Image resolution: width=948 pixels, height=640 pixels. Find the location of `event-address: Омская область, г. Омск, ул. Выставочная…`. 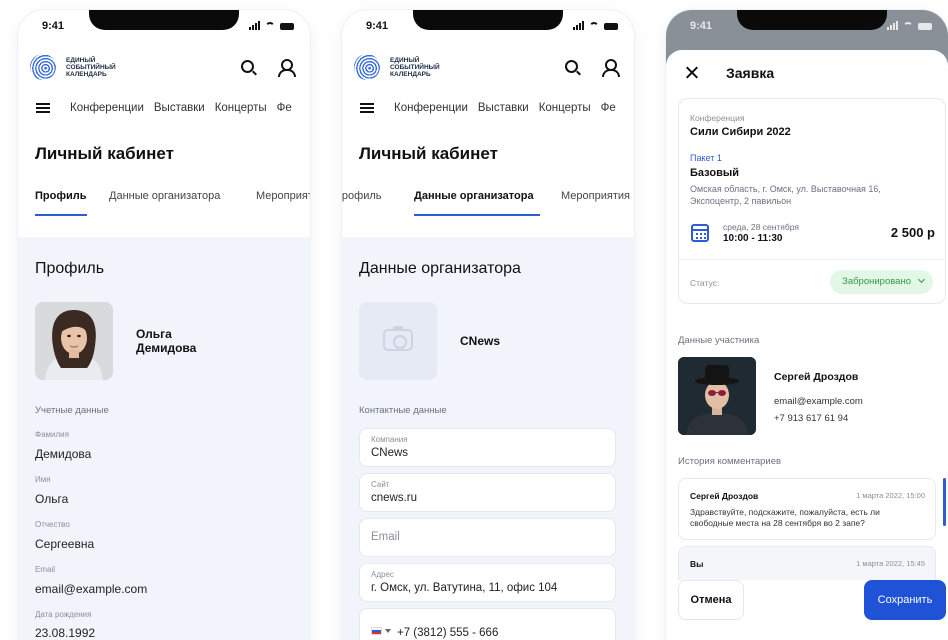

event-address: Омская область, г. Омск, ул. Выставочная… is located at coordinates (785, 195).